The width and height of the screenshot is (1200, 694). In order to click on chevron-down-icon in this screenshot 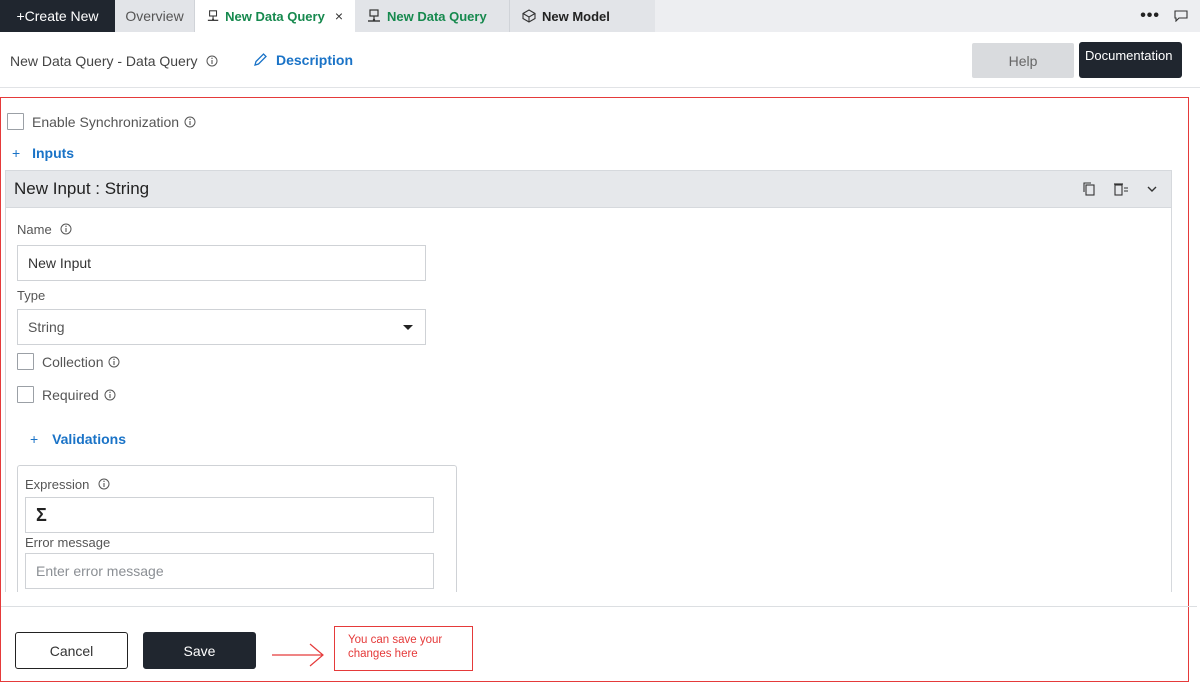, I will do `click(1152, 189)`.